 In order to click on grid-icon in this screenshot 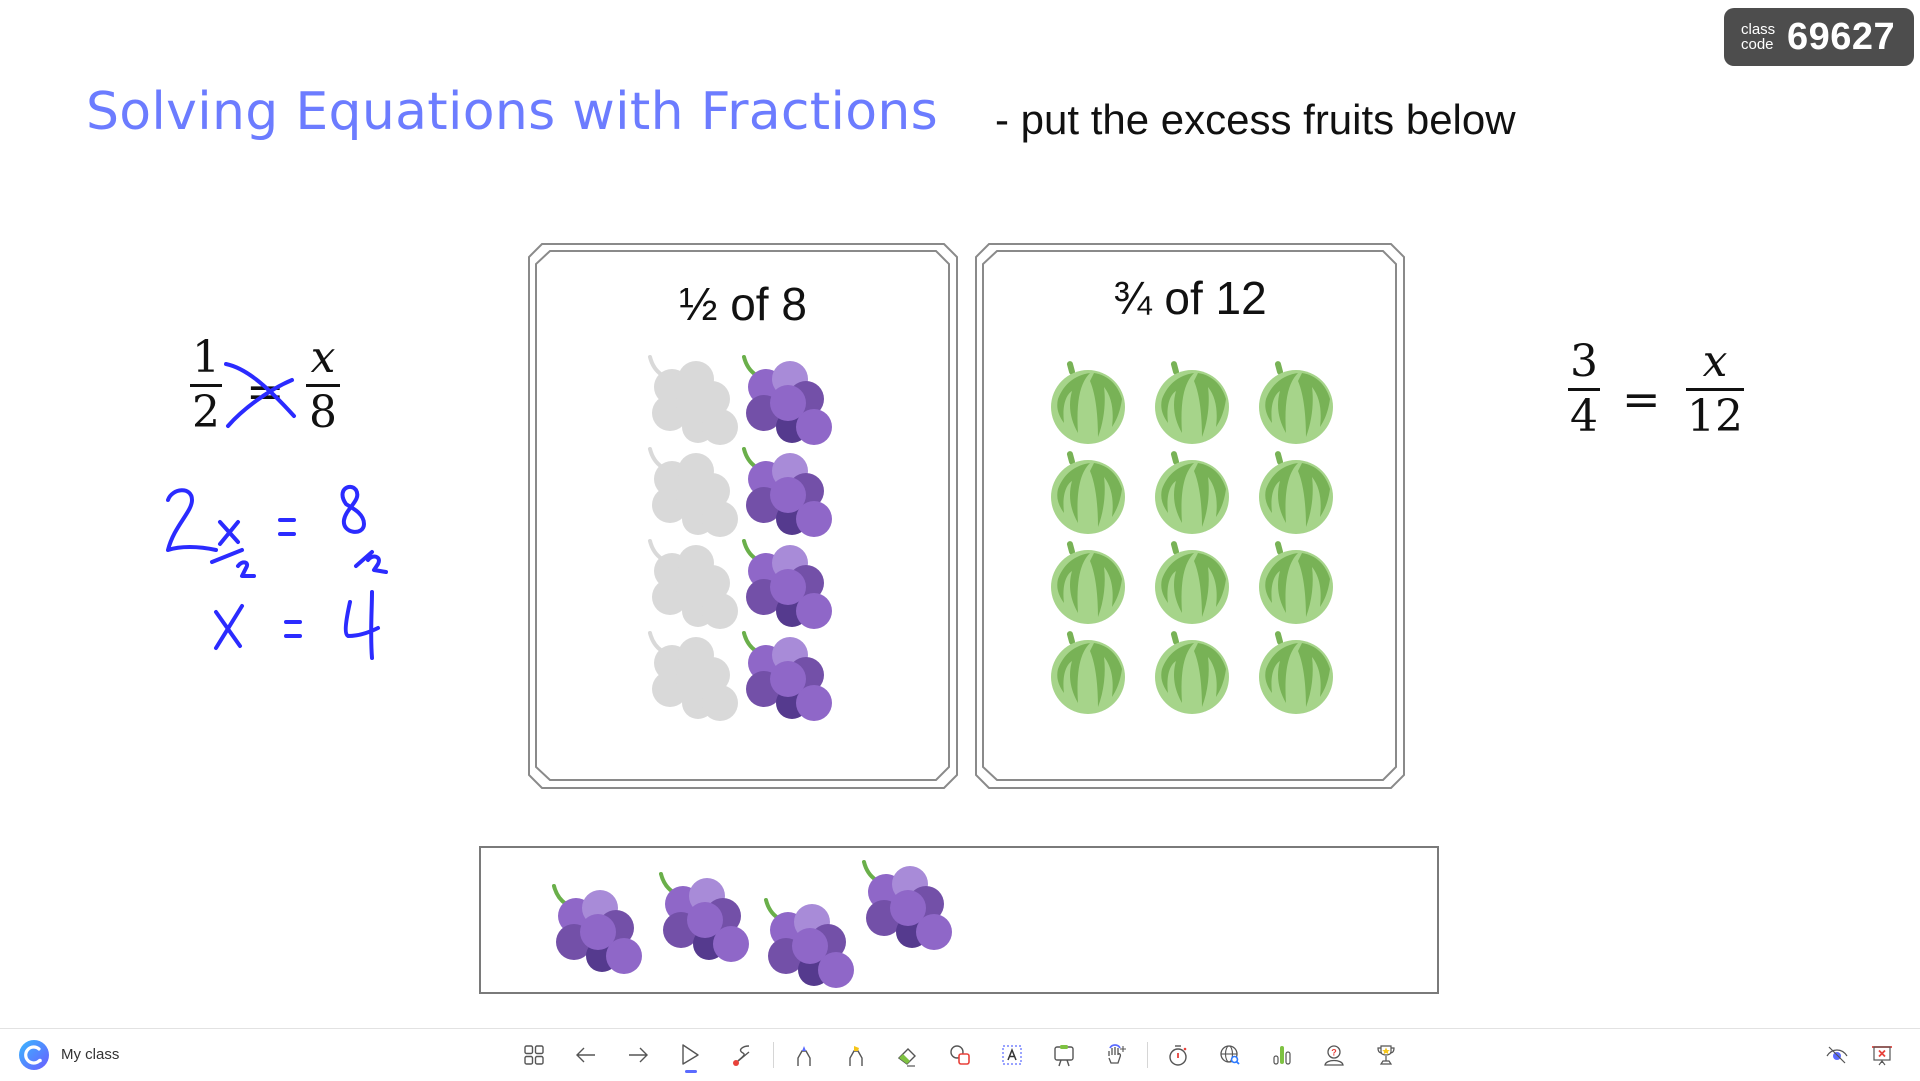, I will do `click(534, 1055)`.